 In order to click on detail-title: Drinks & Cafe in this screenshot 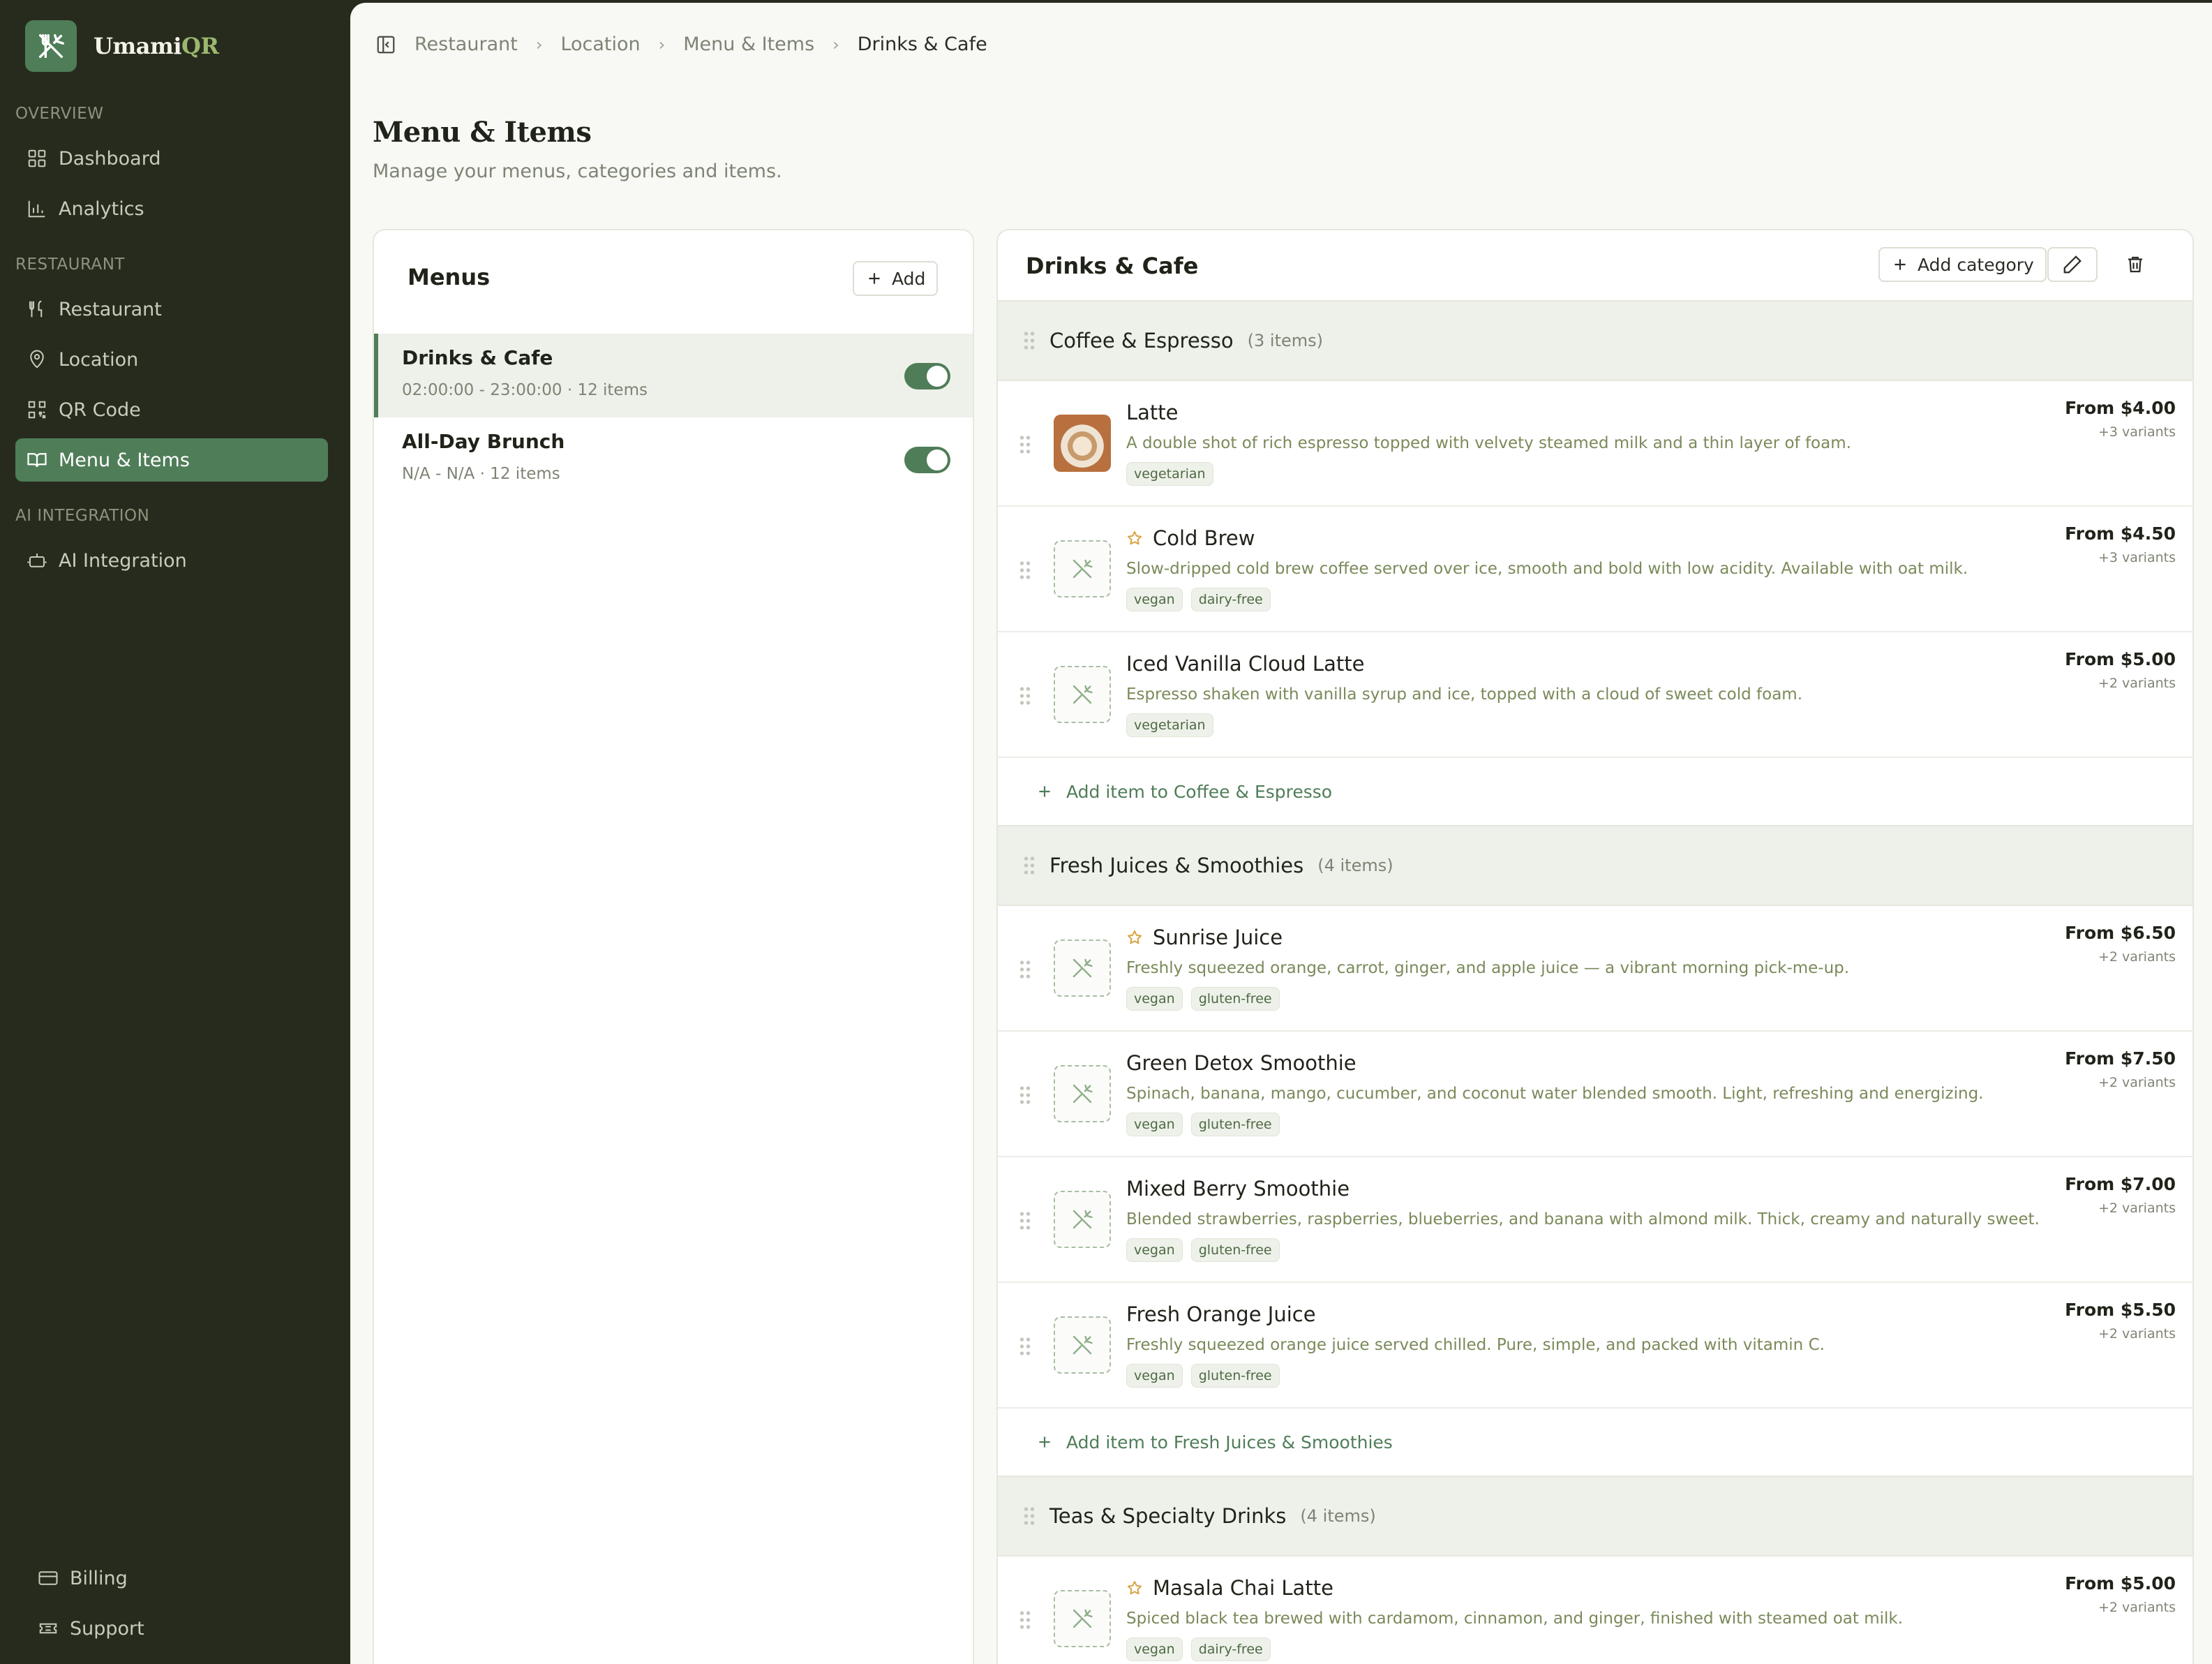, I will do `click(1113, 266)`.